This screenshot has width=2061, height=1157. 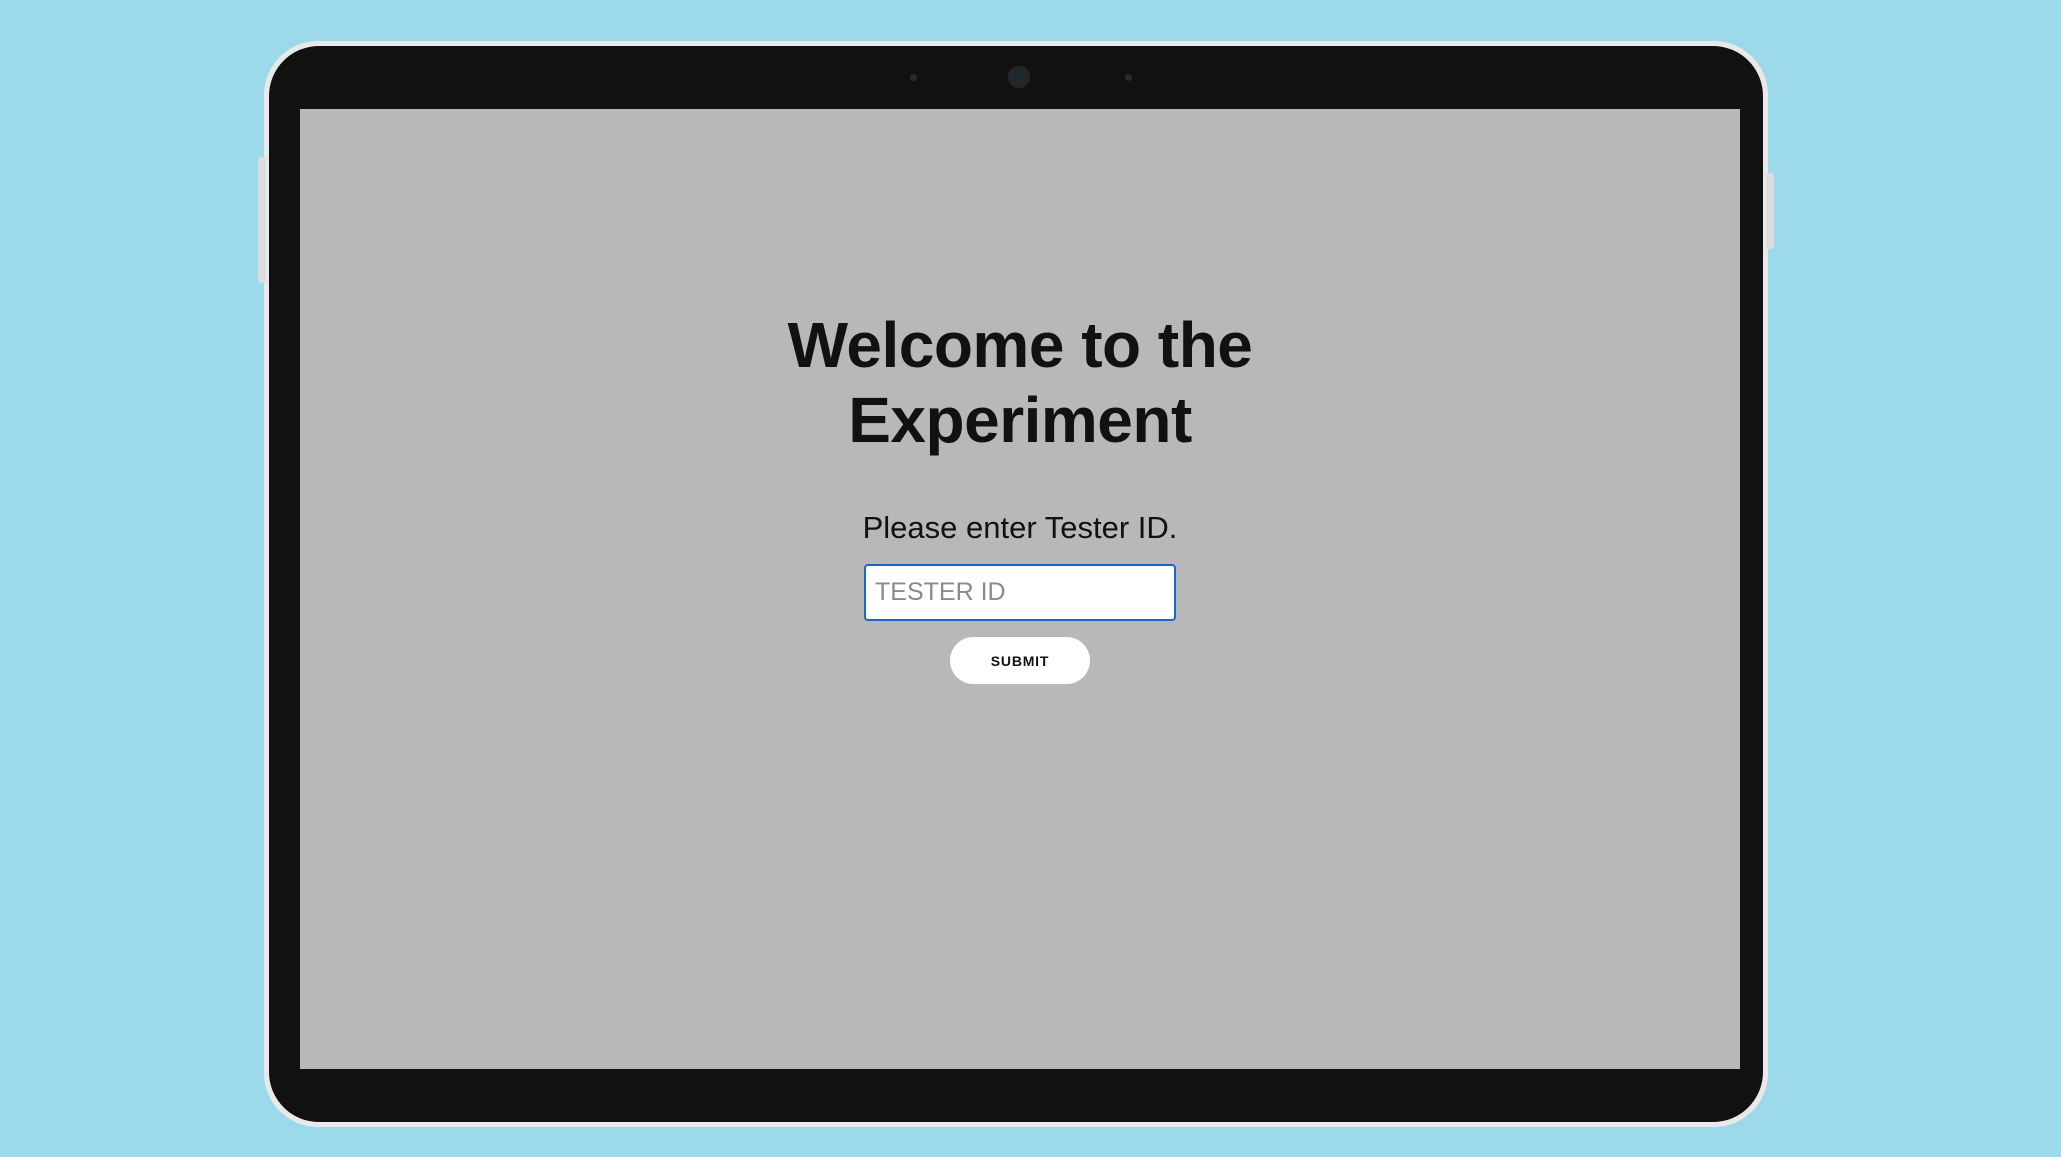 I want to click on tester-id-input, so click(x=1020, y=592).